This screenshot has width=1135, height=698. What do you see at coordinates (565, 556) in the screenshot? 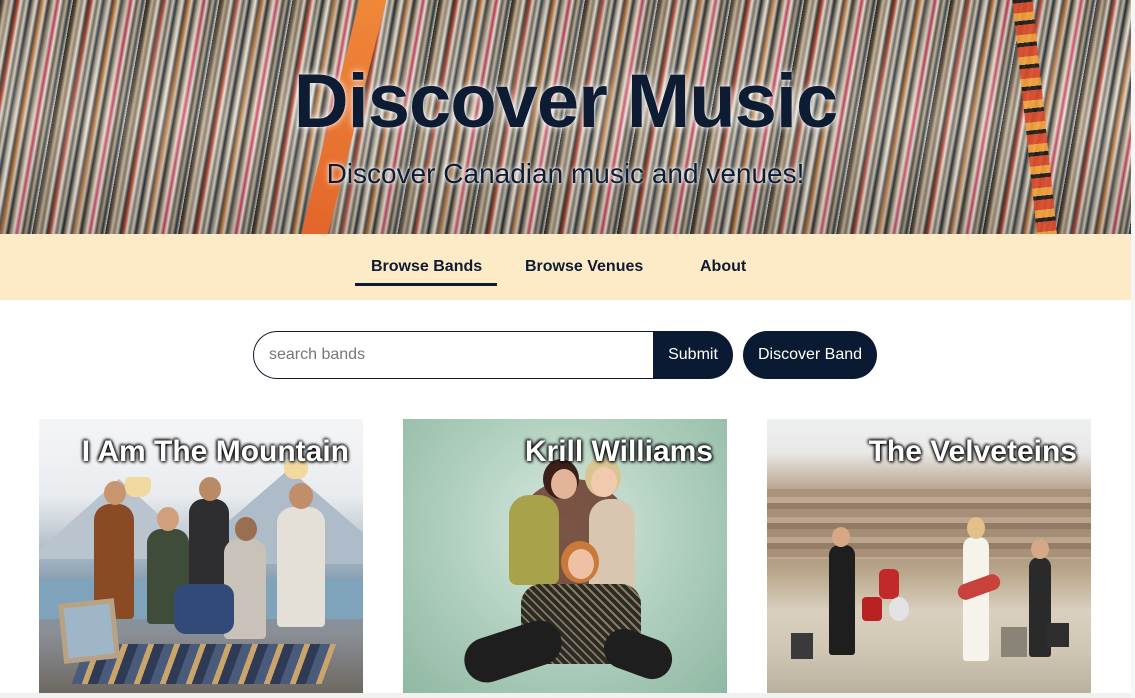
I see `band-card: Krill Williams` at bounding box center [565, 556].